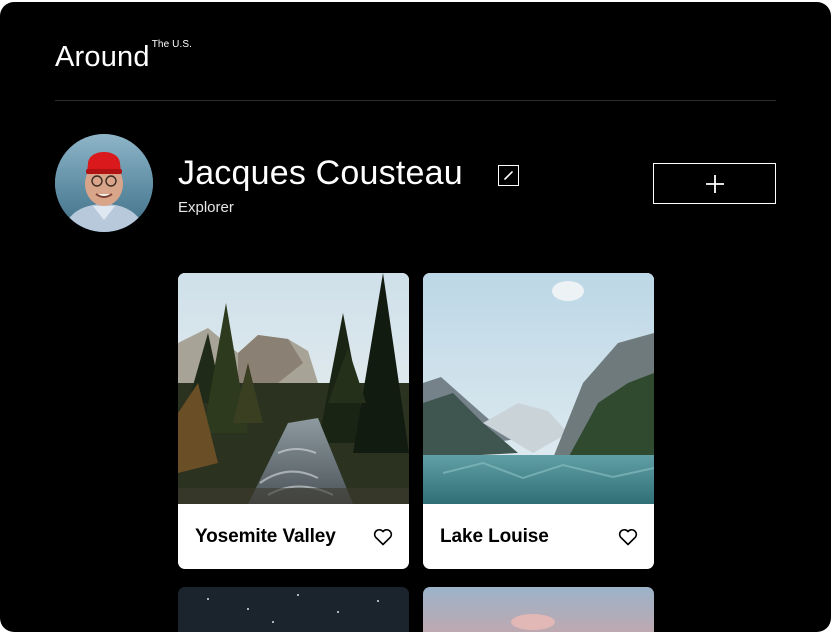  I want to click on edit-profile-button, so click(508, 175).